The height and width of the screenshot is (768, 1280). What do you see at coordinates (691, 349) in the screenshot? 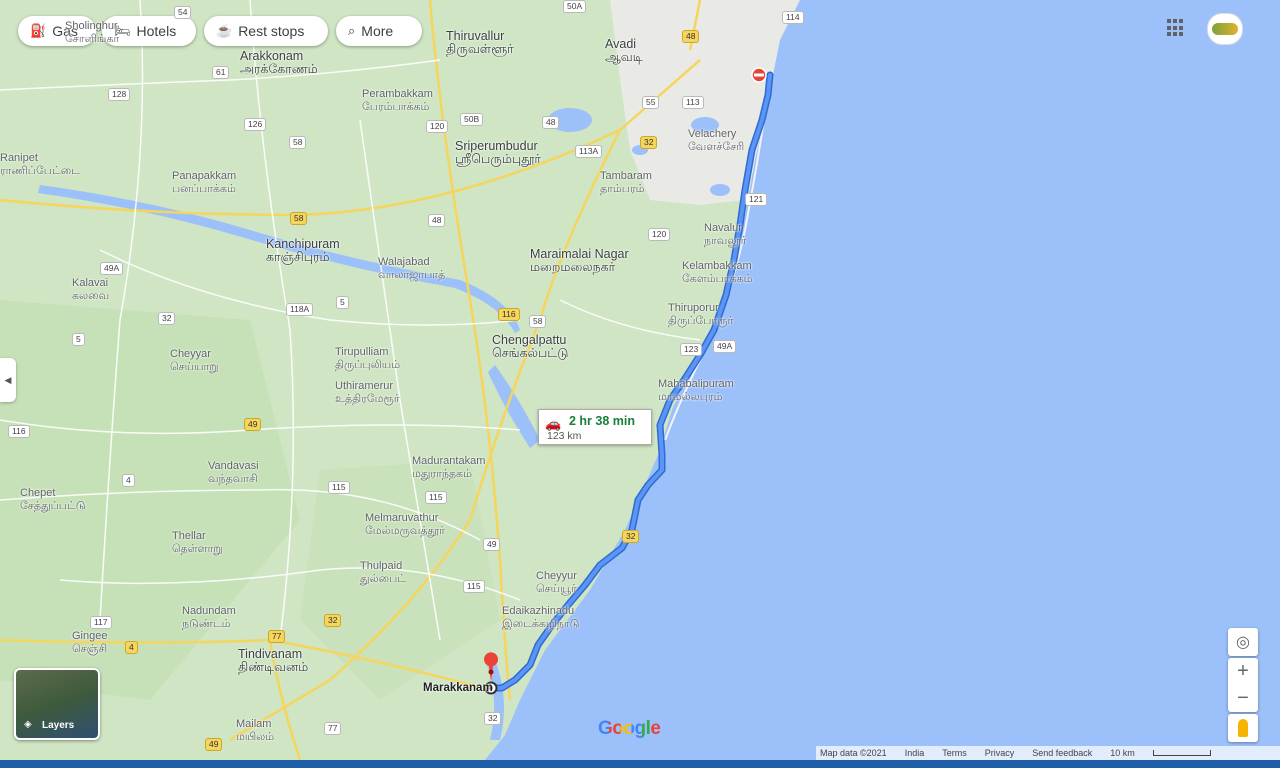
I see `highway-shield: 123` at bounding box center [691, 349].